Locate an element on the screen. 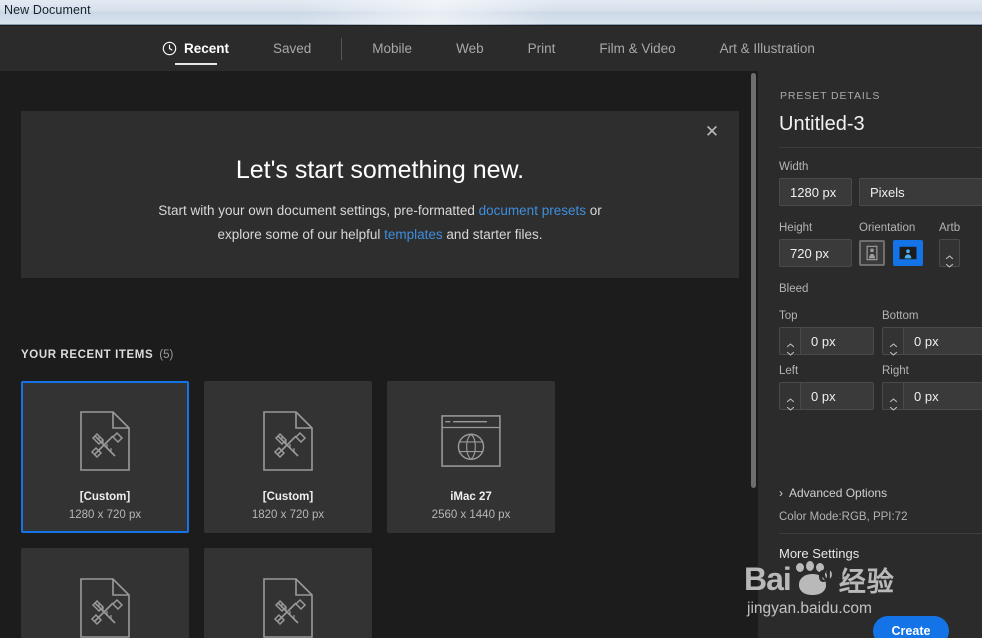 The width and height of the screenshot is (982, 638). tab-print: Print is located at coordinates (542, 48).